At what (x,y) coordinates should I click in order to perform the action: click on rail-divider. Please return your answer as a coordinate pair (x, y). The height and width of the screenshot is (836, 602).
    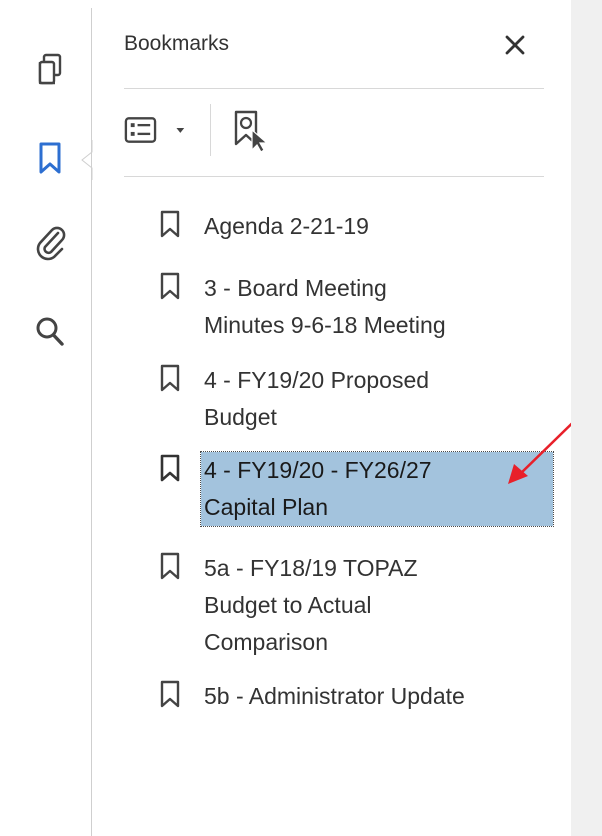
    Looking at the image, I should click on (91, 422).